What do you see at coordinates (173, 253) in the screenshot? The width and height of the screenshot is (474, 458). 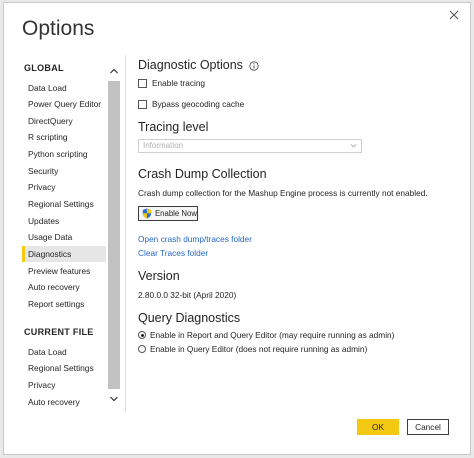 I see `clear-traces-folder-link: Clear Traces folder` at bounding box center [173, 253].